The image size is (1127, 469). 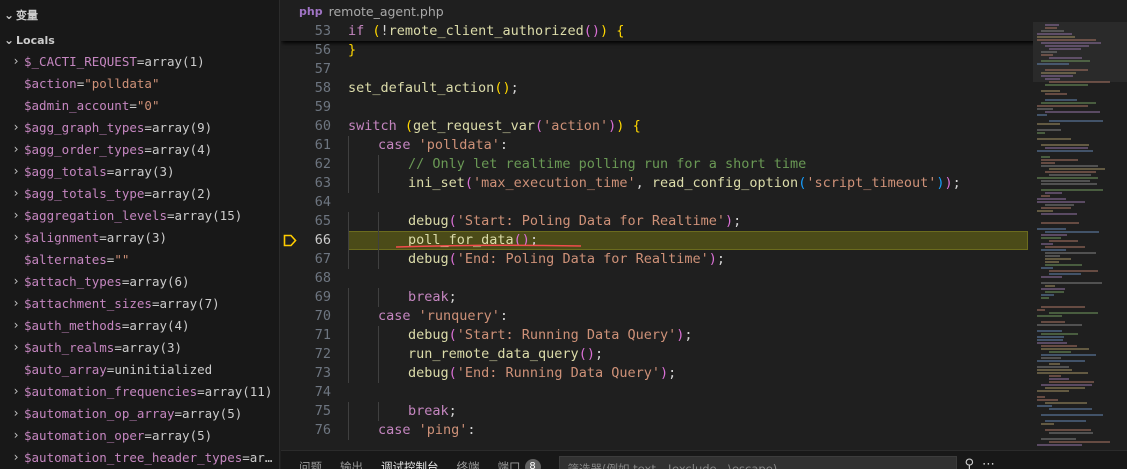 What do you see at coordinates (306, 88) in the screenshot?
I see `line-number: 58` at bounding box center [306, 88].